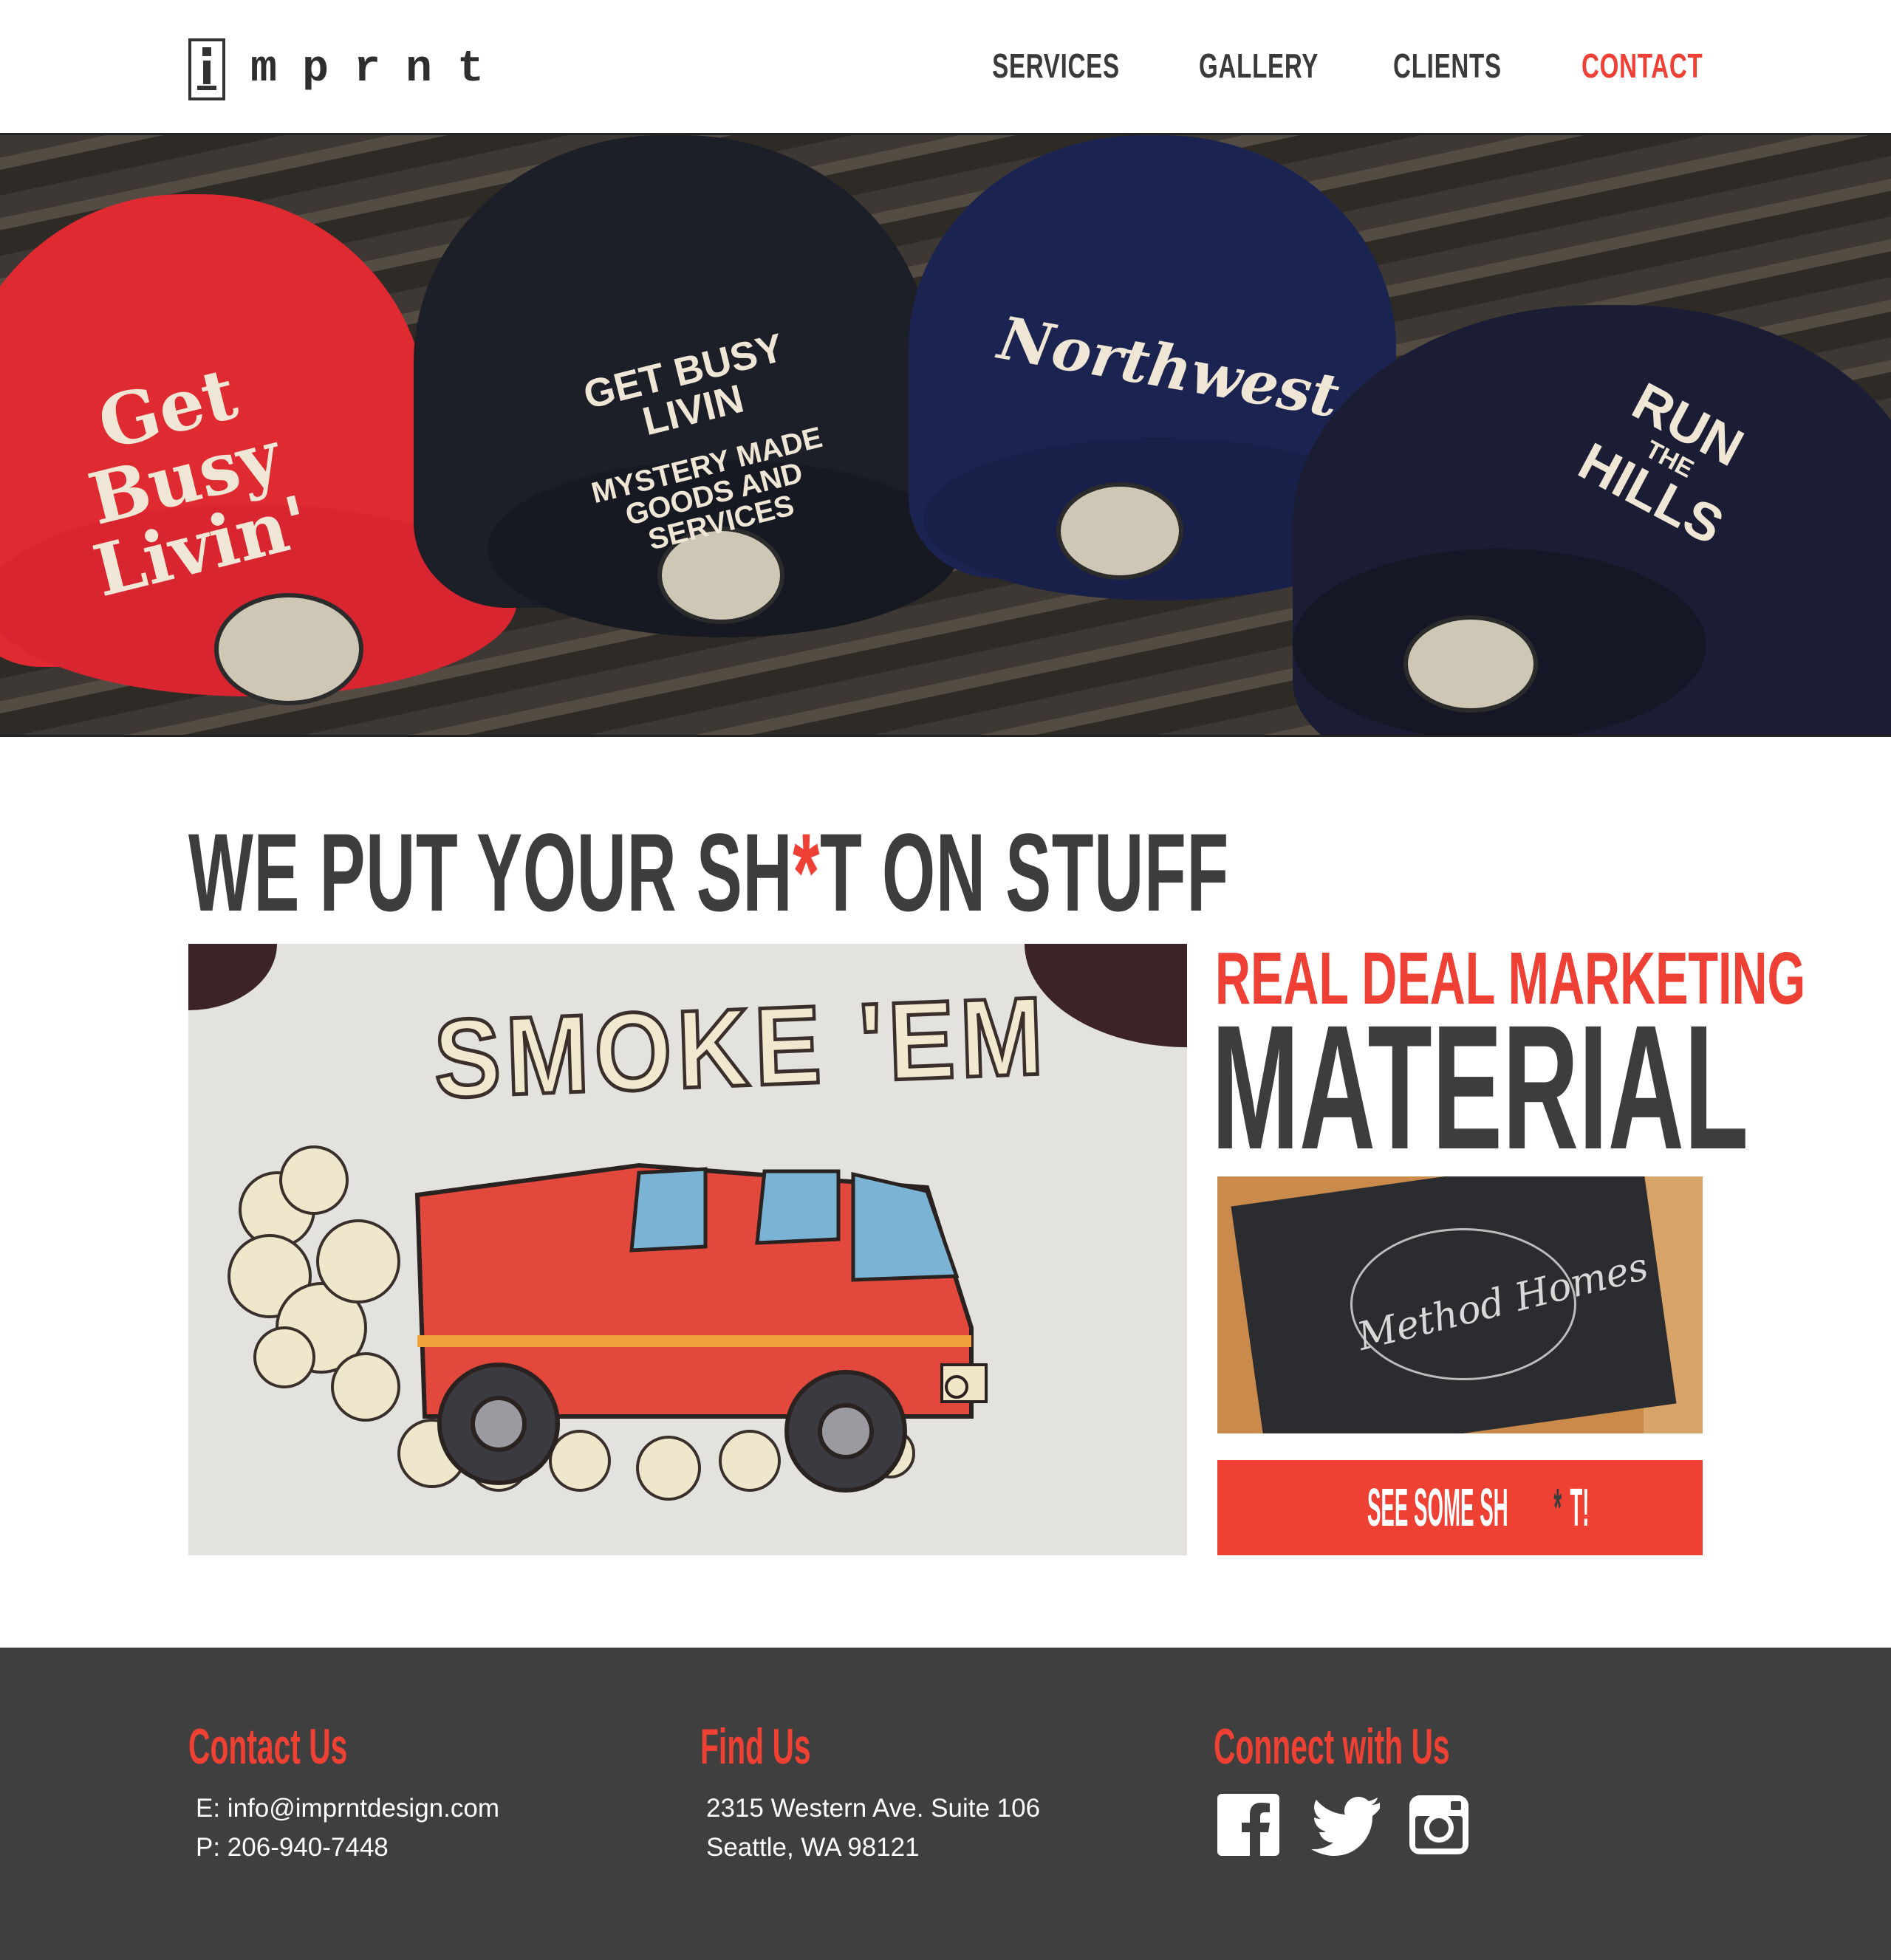 The image size is (1891, 1960). I want to click on headline-text: T ON STUFF, so click(1024, 872).